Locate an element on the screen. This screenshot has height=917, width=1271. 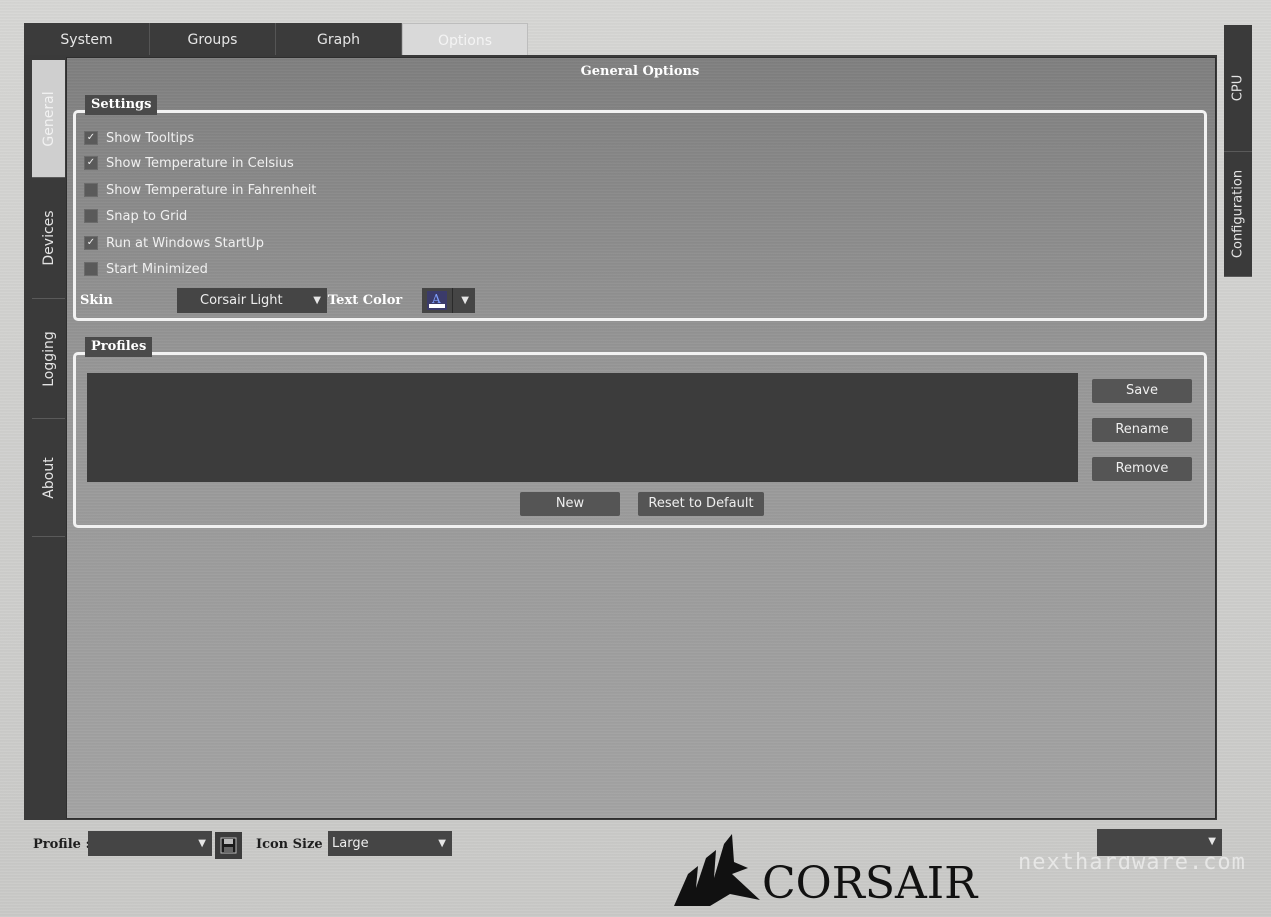
color-bar is located at coordinates (437, 306).